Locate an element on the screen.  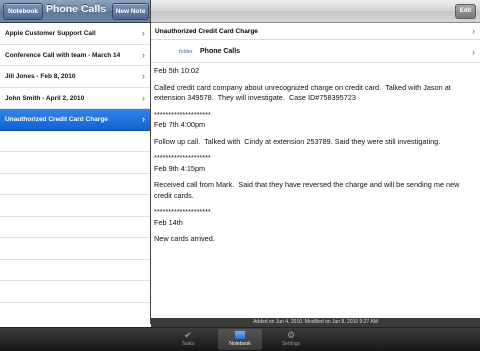
tab-tasks: ✔ Tasks is located at coordinates (188, 339).